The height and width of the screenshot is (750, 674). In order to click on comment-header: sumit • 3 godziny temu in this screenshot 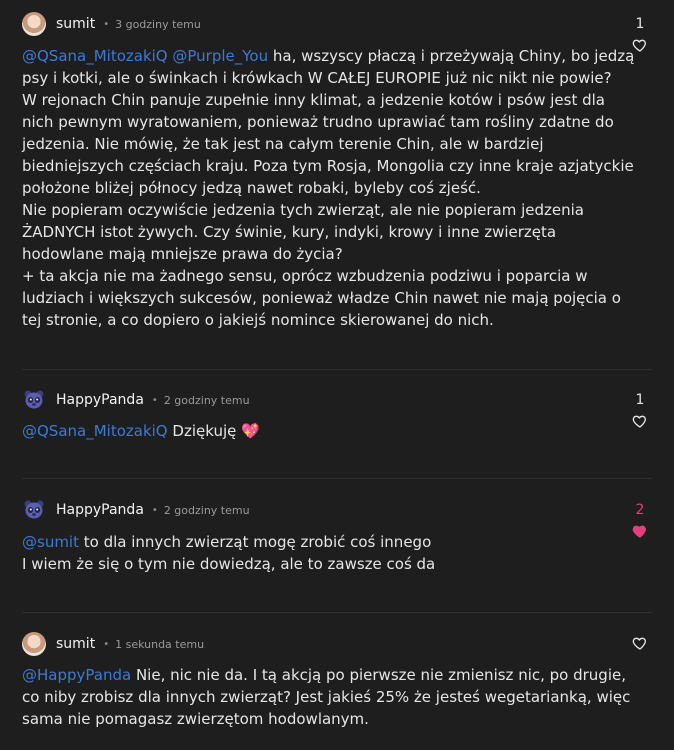, I will do `click(111, 24)`.